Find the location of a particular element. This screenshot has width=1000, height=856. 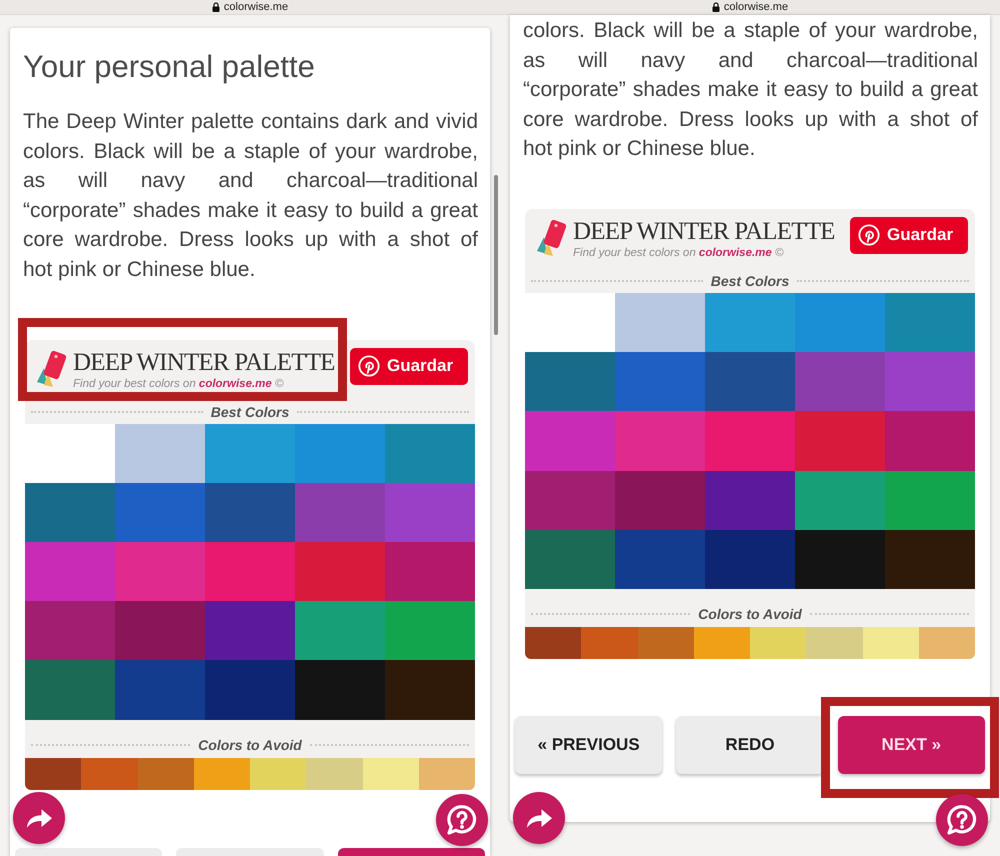

description-text: colors. Black will be a staple of your wardrobe, as will navy and charcoal—traditional “corporate” shades make it easy to build a great core wardrobe. Dress looks up with a shot of hot pink or Chinese blue. is located at coordinates (750, 90).